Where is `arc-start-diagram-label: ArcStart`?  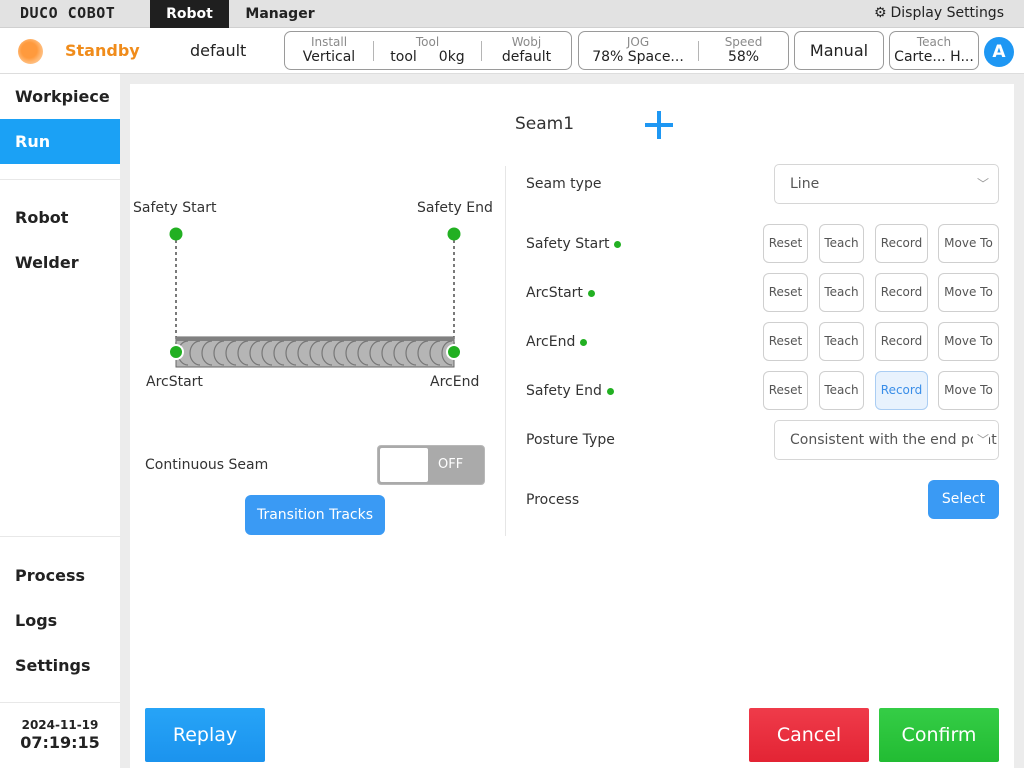 arc-start-diagram-label: ArcStart is located at coordinates (174, 382).